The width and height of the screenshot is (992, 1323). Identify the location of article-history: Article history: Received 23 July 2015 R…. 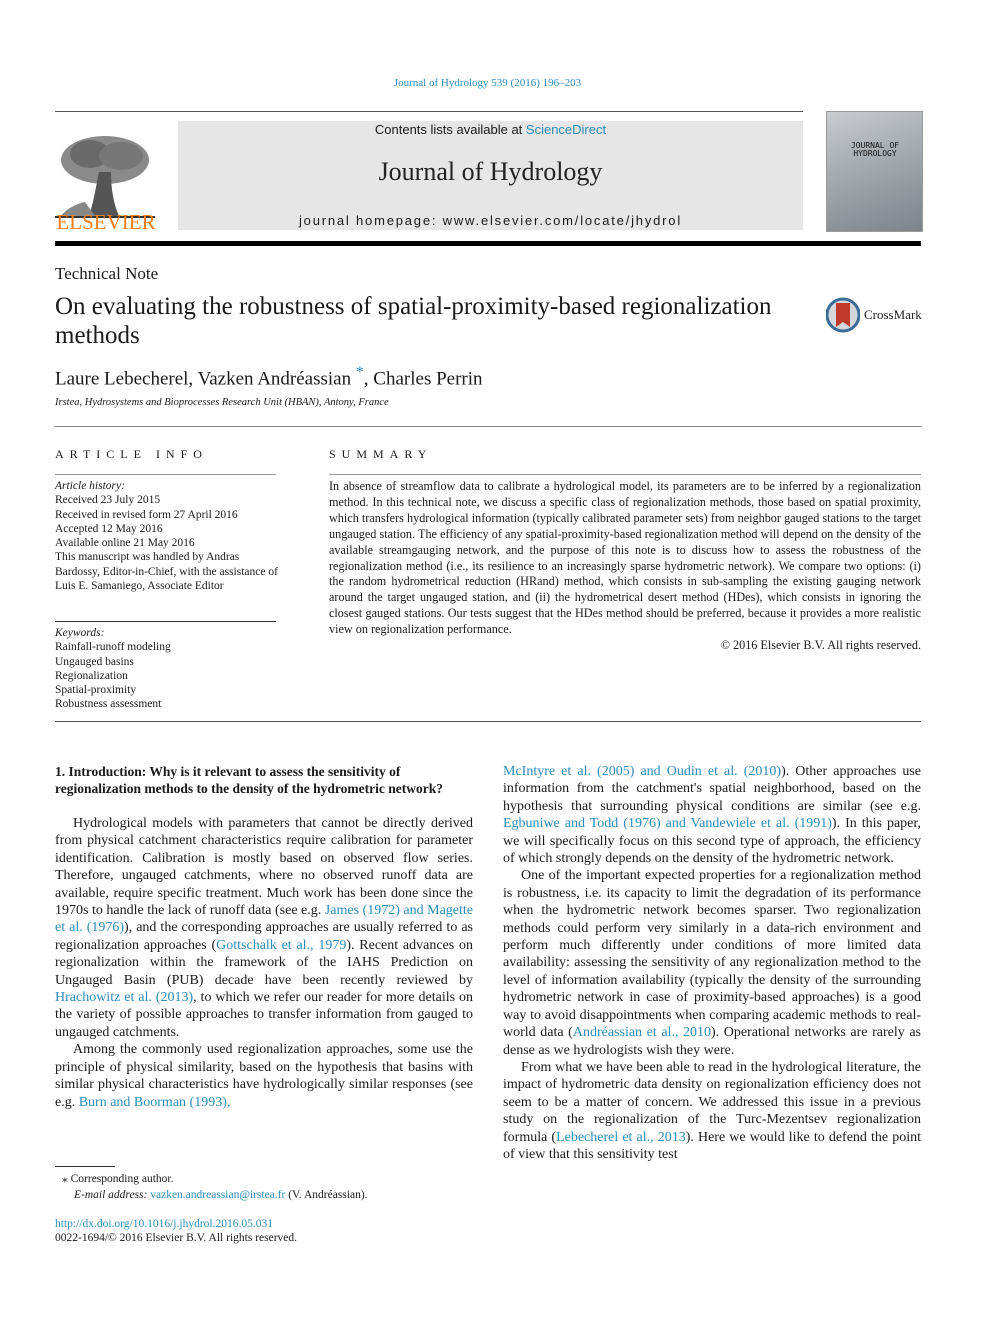
(170, 536).